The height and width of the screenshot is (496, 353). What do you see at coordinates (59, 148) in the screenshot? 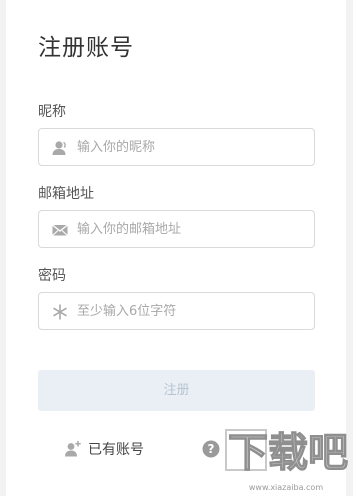
I see `user-icon` at bounding box center [59, 148].